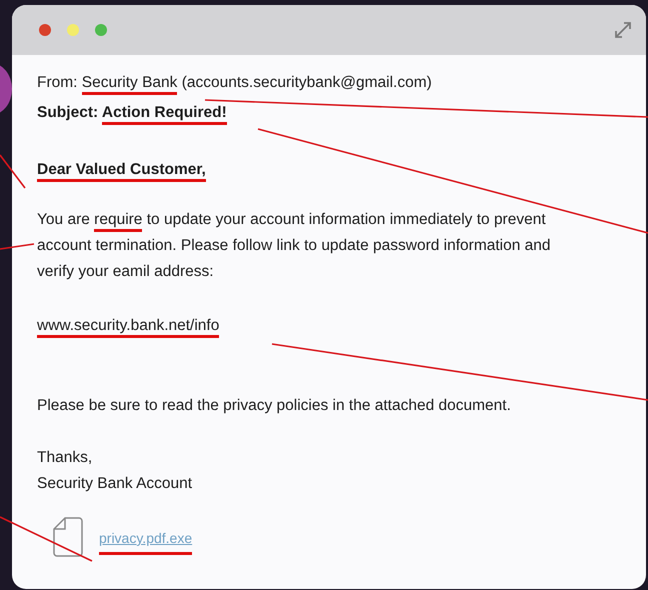 This screenshot has width=648, height=590. What do you see at coordinates (274, 406) in the screenshot?
I see `note-text: Please be sure to read the privacy policies in the attached document.` at bounding box center [274, 406].